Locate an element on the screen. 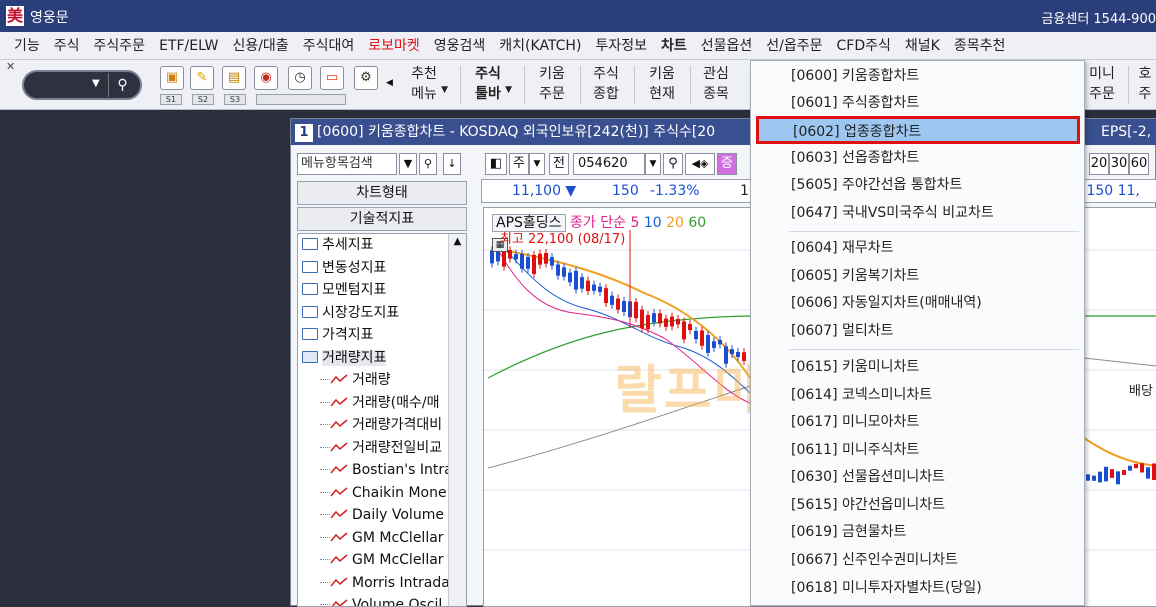 The image size is (1156, 607). tree-item-volume-prev-day: 거래량전일비교 is located at coordinates (393, 448).